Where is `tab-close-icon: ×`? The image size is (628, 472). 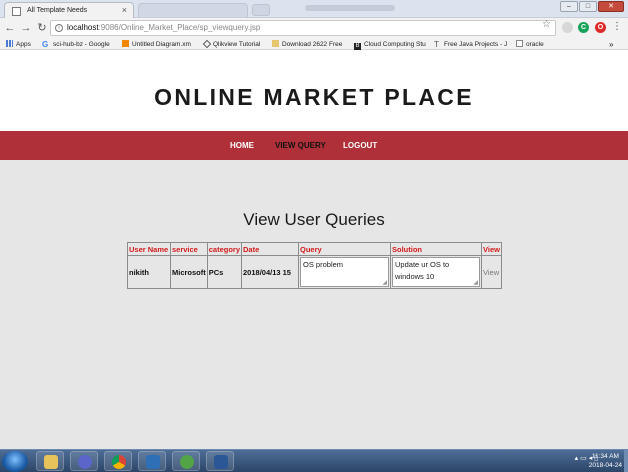
tab-close-icon: × is located at coordinates (124, 10).